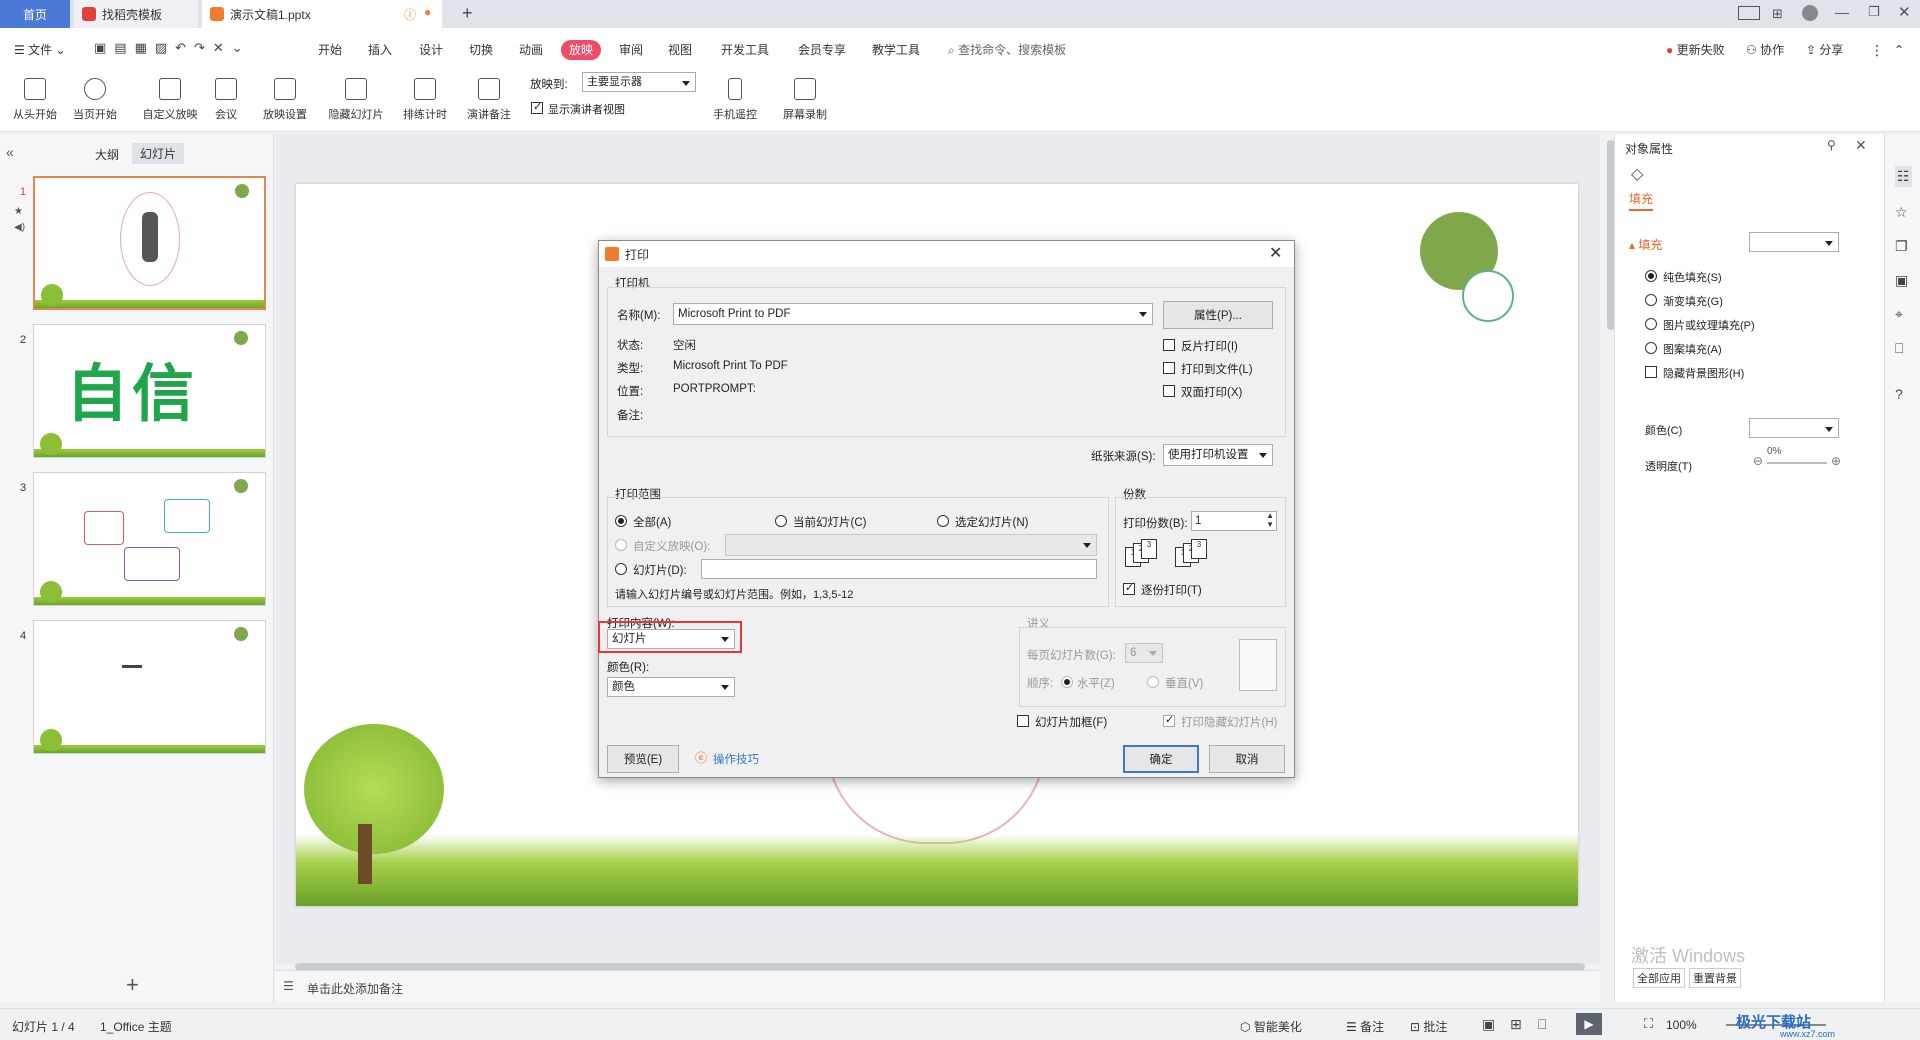 This screenshot has width=1920, height=1040. Describe the element at coordinates (1270, 520) in the screenshot. I see `spinner-icon: ▲ ▼` at that location.